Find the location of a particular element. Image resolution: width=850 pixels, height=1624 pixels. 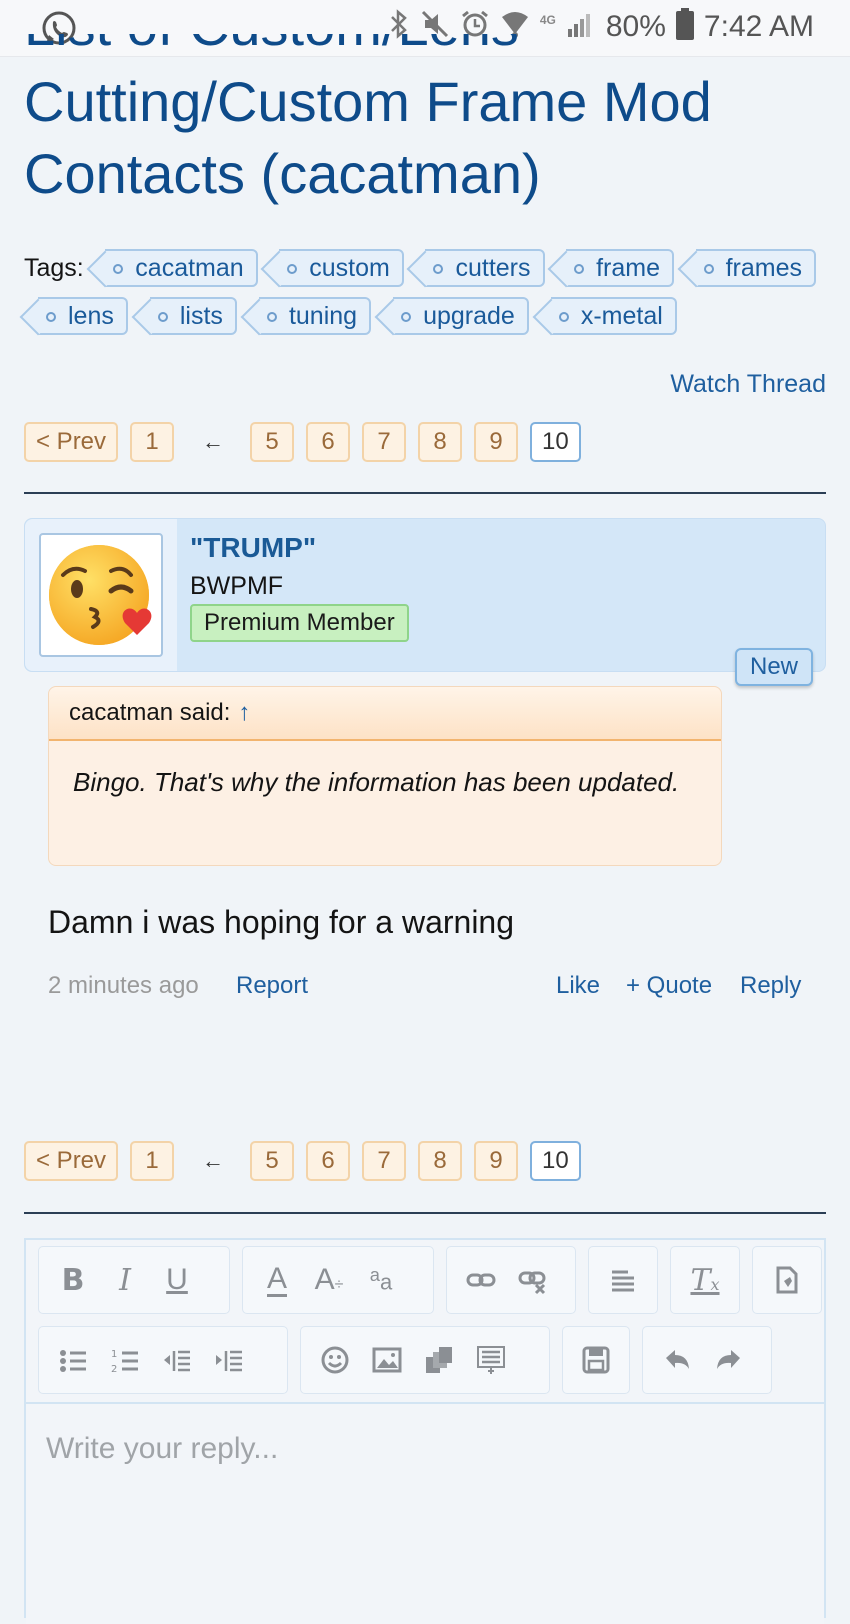

tag-lens: lens is located at coordinates (83, 316).